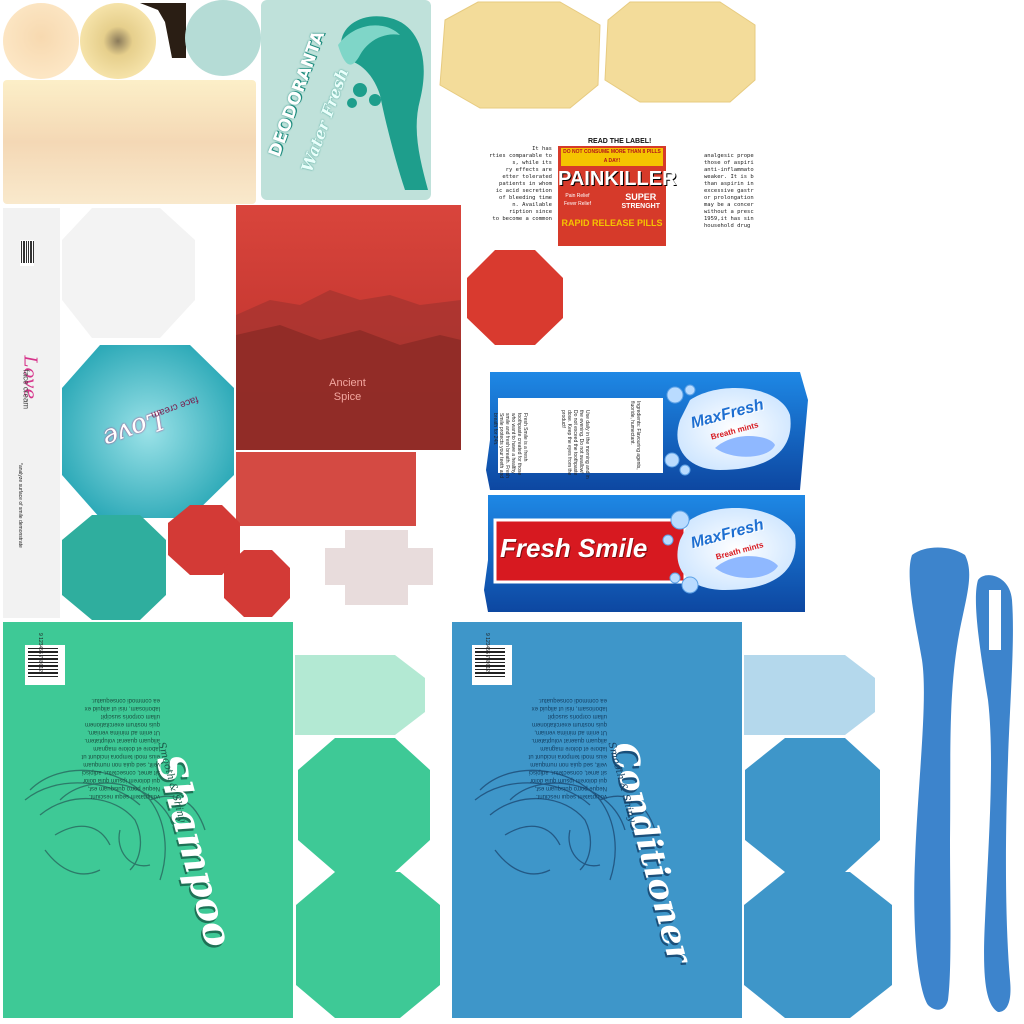 The height and width of the screenshot is (1024, 1024). What do you see at coordinates (620, 141) in the screenshot?
I see `painkiller-header: READ THE LABEL!` at bounding box center [620, 141].